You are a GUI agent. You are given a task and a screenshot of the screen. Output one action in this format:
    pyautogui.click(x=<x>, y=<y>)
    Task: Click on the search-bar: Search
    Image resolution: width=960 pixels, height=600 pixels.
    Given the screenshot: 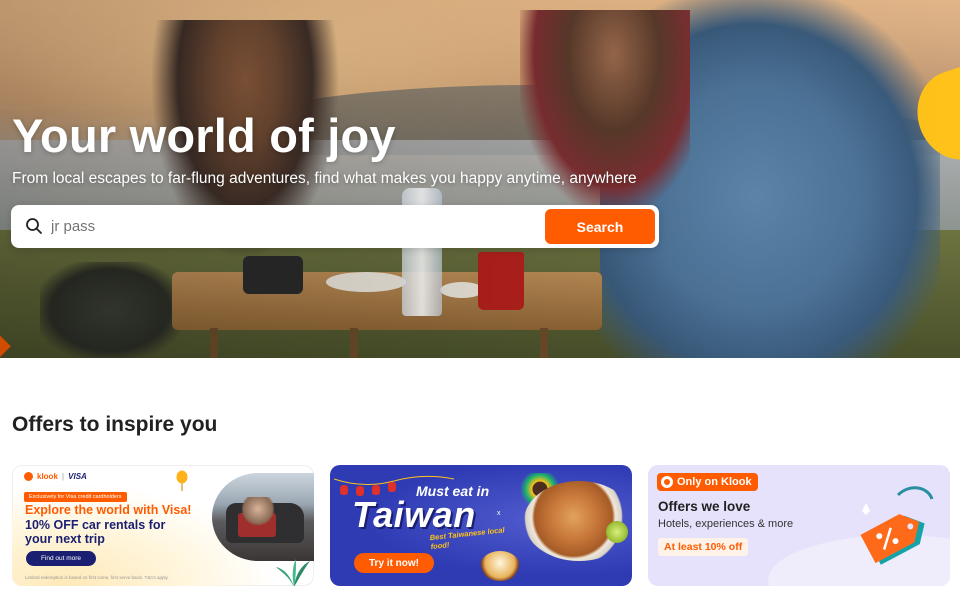 What is the action you would take?
    pyautogui.click(x=335, y=226)
    